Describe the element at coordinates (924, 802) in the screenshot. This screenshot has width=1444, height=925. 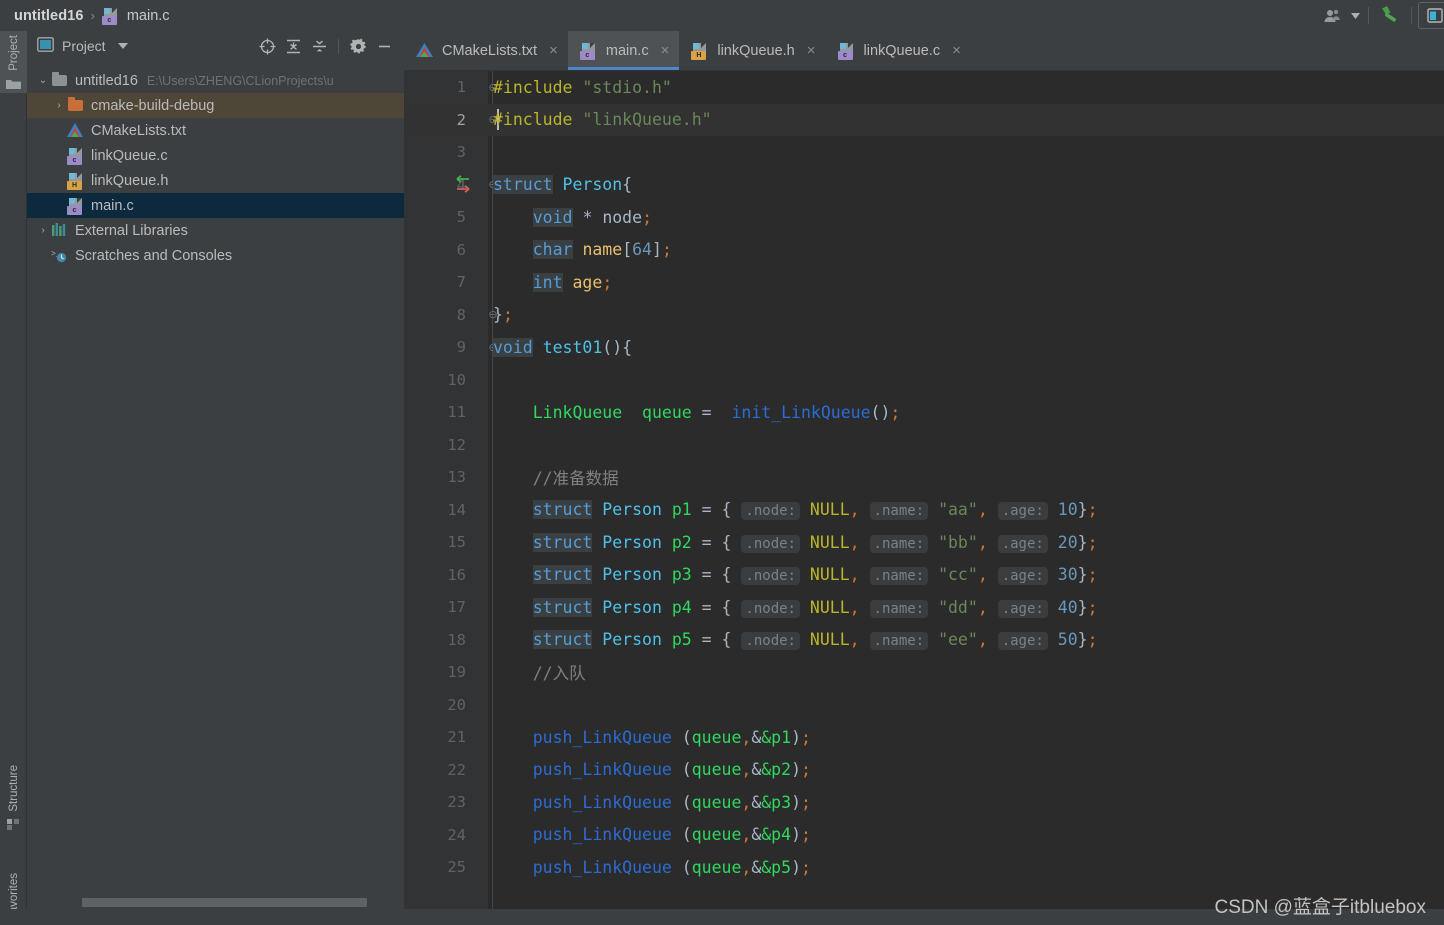
I see `code-line: 23 push_LinkQueue (queue,&&p3);` at that location.